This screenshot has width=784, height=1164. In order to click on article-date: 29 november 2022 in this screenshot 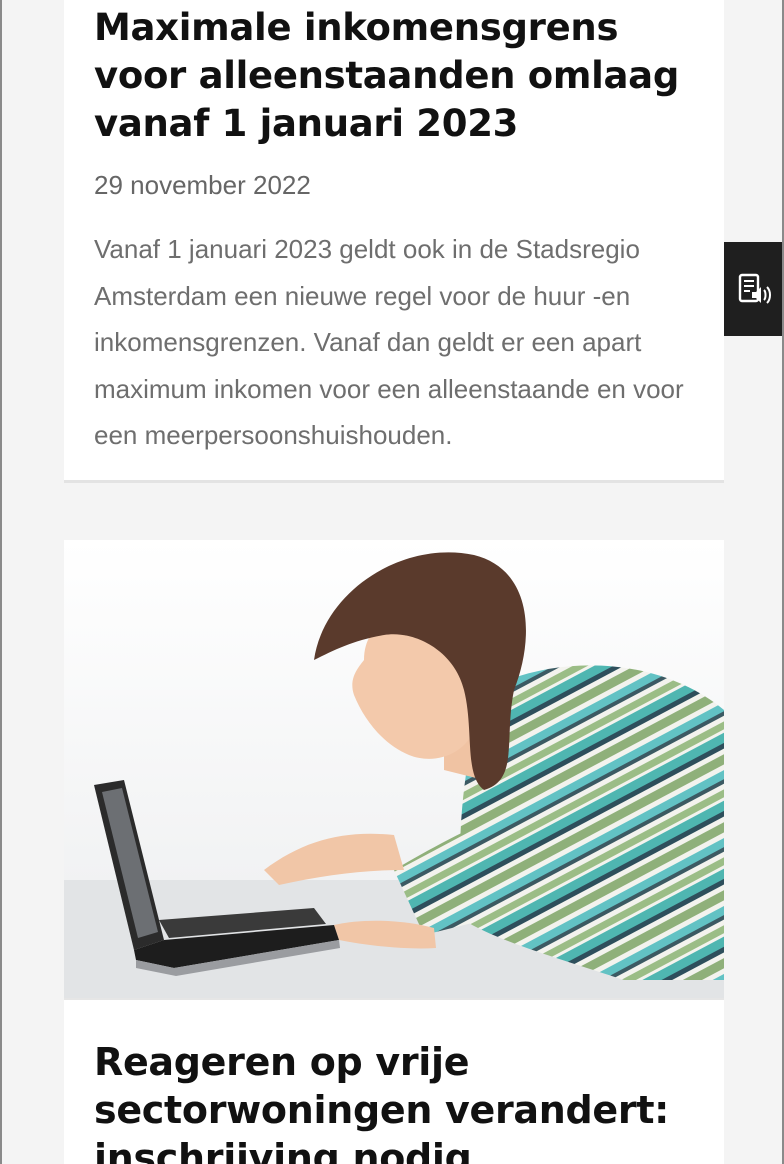, I will do `click(202, 185)`.